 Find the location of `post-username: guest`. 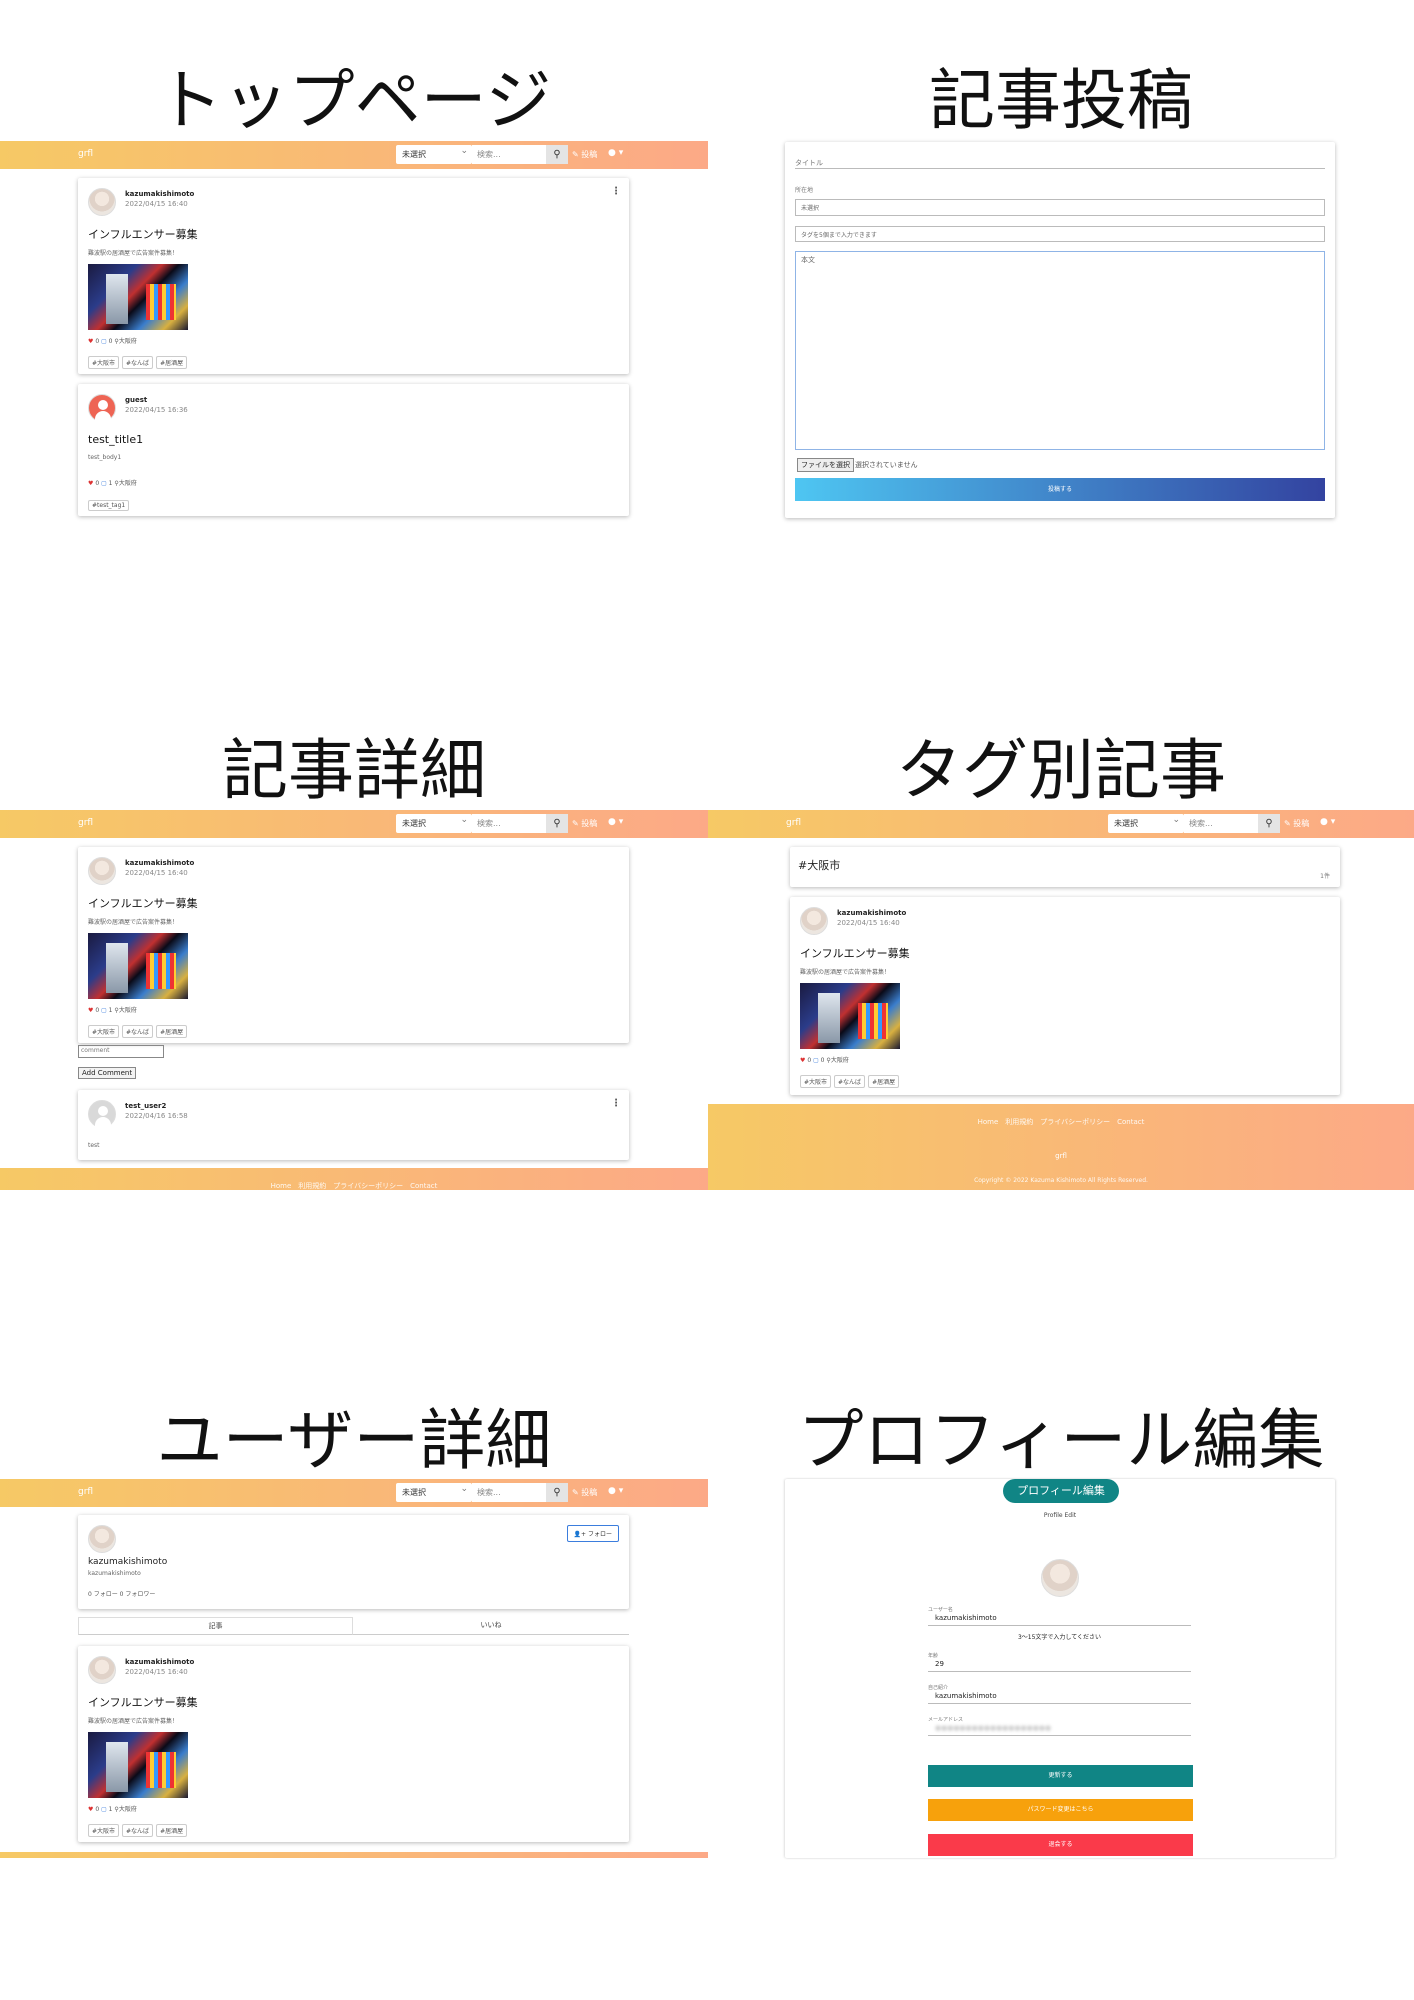

post-username: guest is located at coordinates (136, 400).